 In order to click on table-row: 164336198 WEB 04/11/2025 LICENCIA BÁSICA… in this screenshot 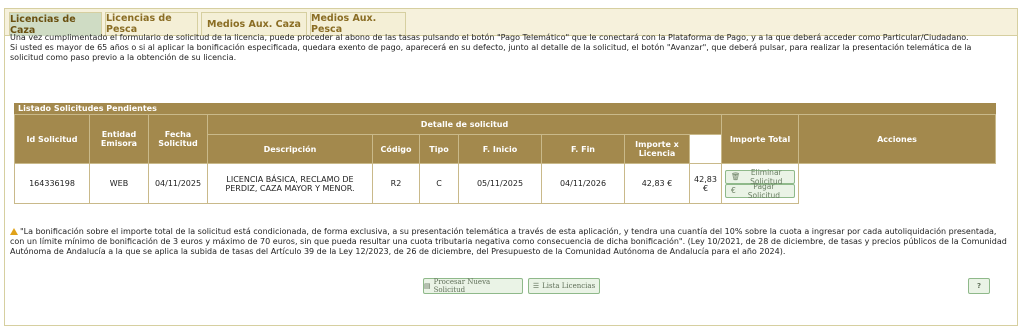, I will do `click(505, 183)`.